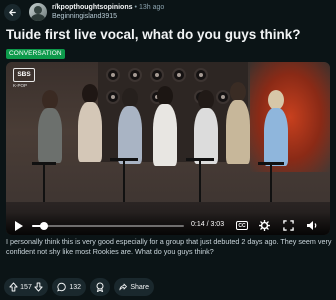 The height and width of the screenshot is (300, 336). I want to click on award-button, so click(100, 287).